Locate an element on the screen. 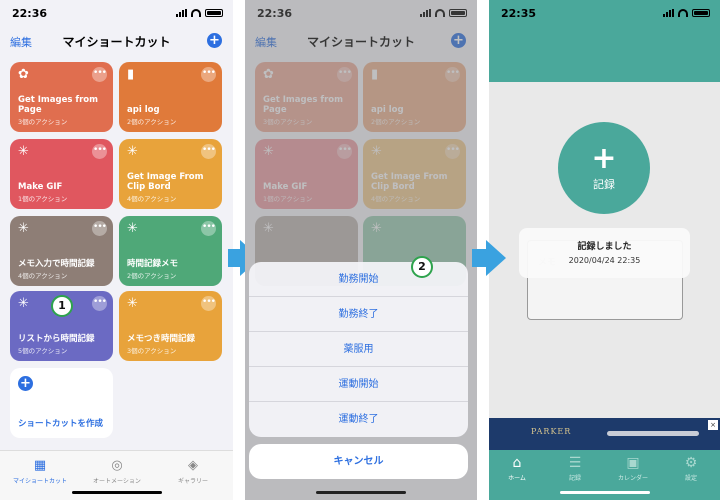 Image resolution: width=720 pixels, height=500 pixels. create-shortcut-label: ショートカットを作成 is located at coordinates (61, 424).